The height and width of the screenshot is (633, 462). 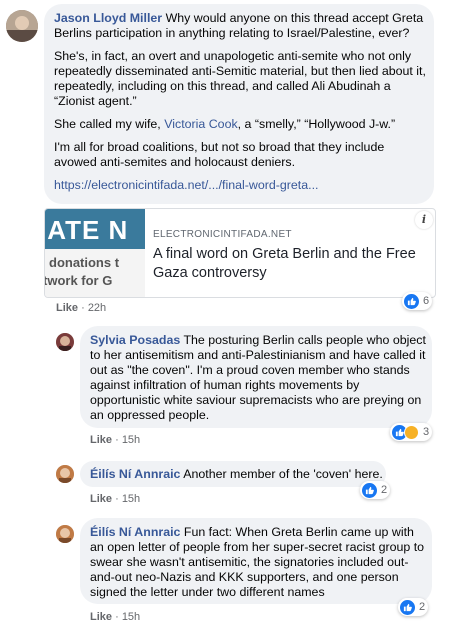 What do you see at coordinates (108, 18) in the screenshot?
I see `comment-author: Jason Lloyd Miller` at bounding box center [108, 18].